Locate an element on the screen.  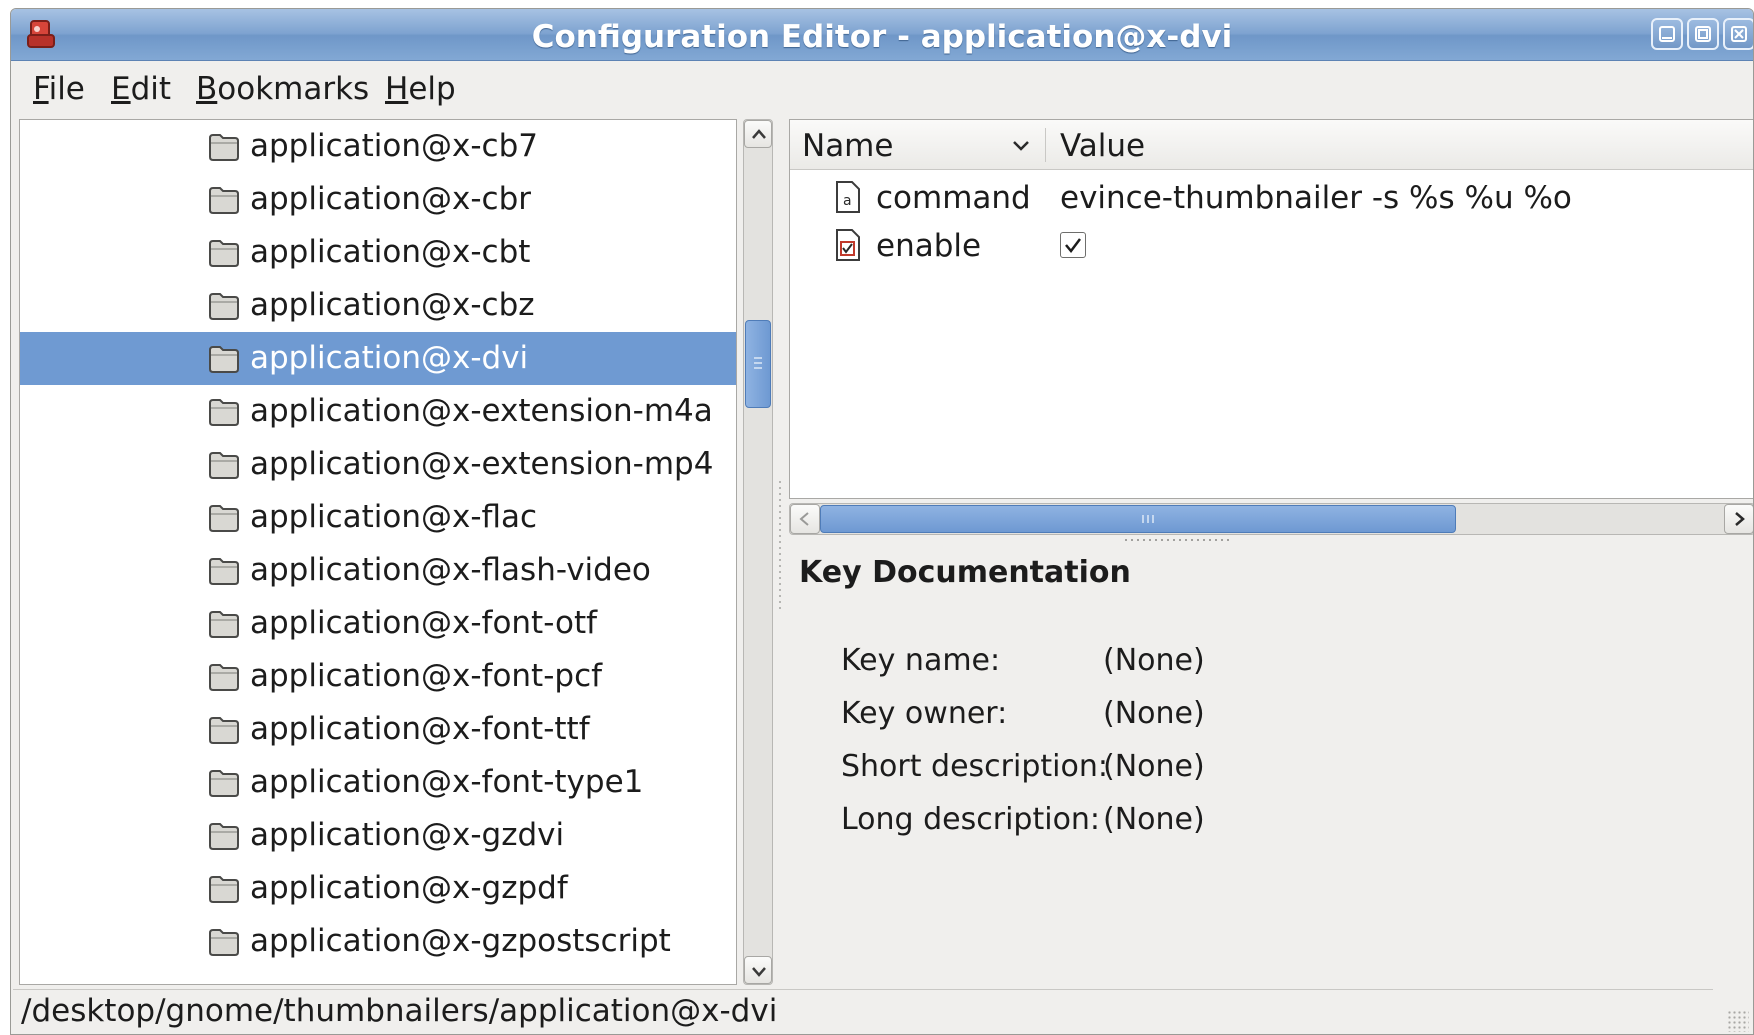
tree-item: application@x-gzdvi is located at coordinates (378, 835).